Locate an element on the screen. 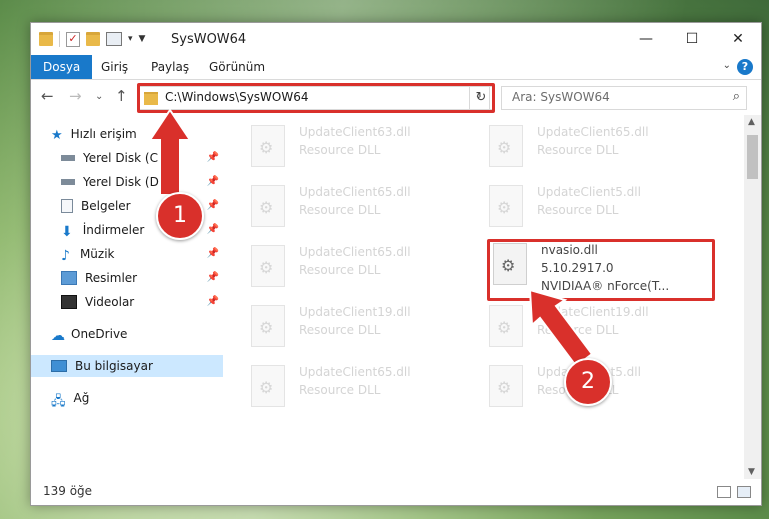  step-1-badge: 1 is located at coordinates (180, 216).